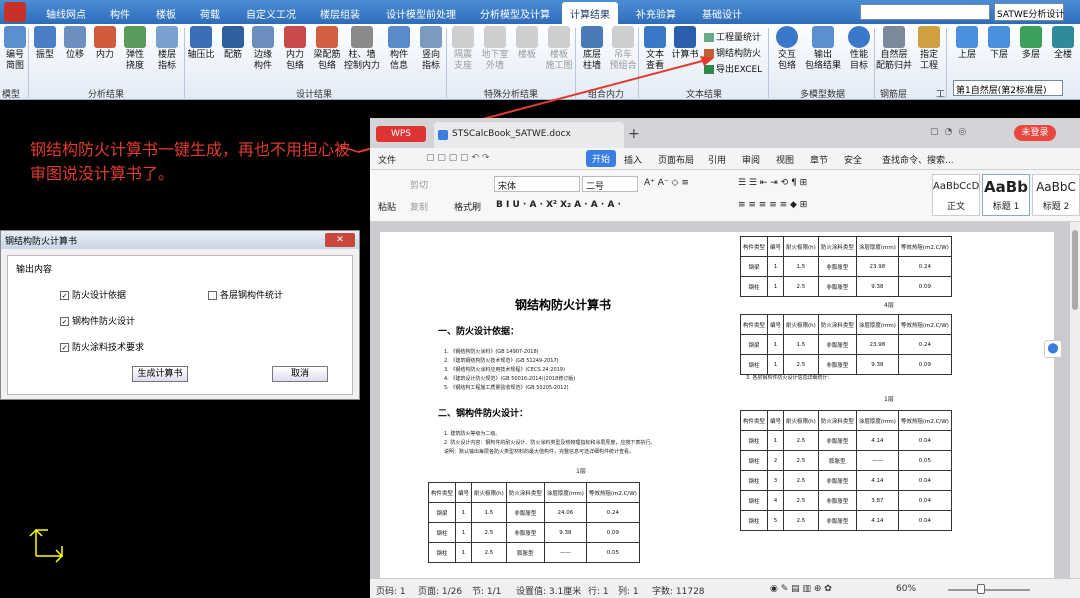 This screenshot has height=598, width=1080. I want to click on ribbon-btn-performance: 性能 目标, so click(859, 49).